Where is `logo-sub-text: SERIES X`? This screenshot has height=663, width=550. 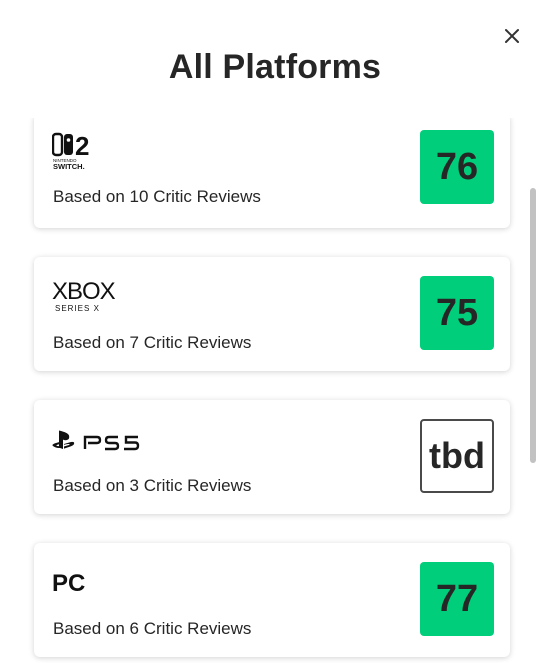 logo-sub-text: SERIES X is located at coordinates (77, 308).